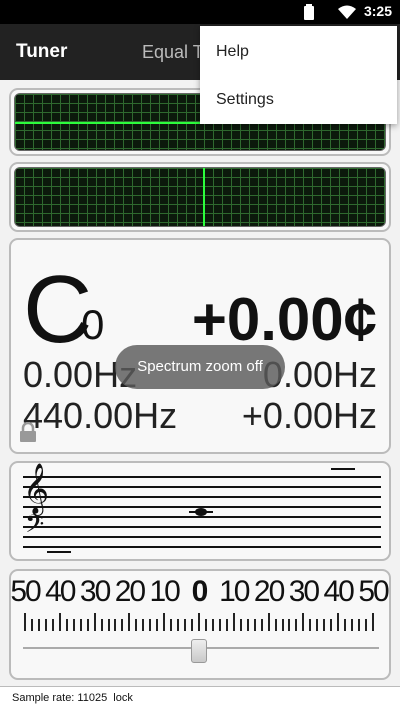 The height and width of the screenshot is (710, 400). Describe the element at coordinates (298, 100) in the screenshot. I see `menu-item-settings: Settings` at that location.